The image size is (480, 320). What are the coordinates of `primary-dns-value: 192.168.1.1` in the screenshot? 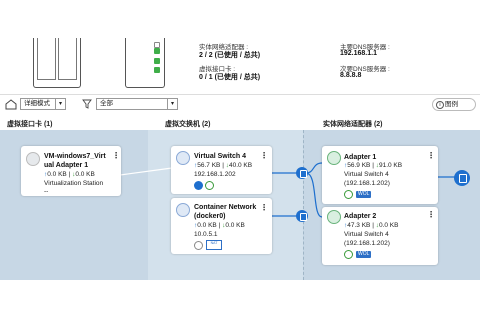 It's located at (358, 53).